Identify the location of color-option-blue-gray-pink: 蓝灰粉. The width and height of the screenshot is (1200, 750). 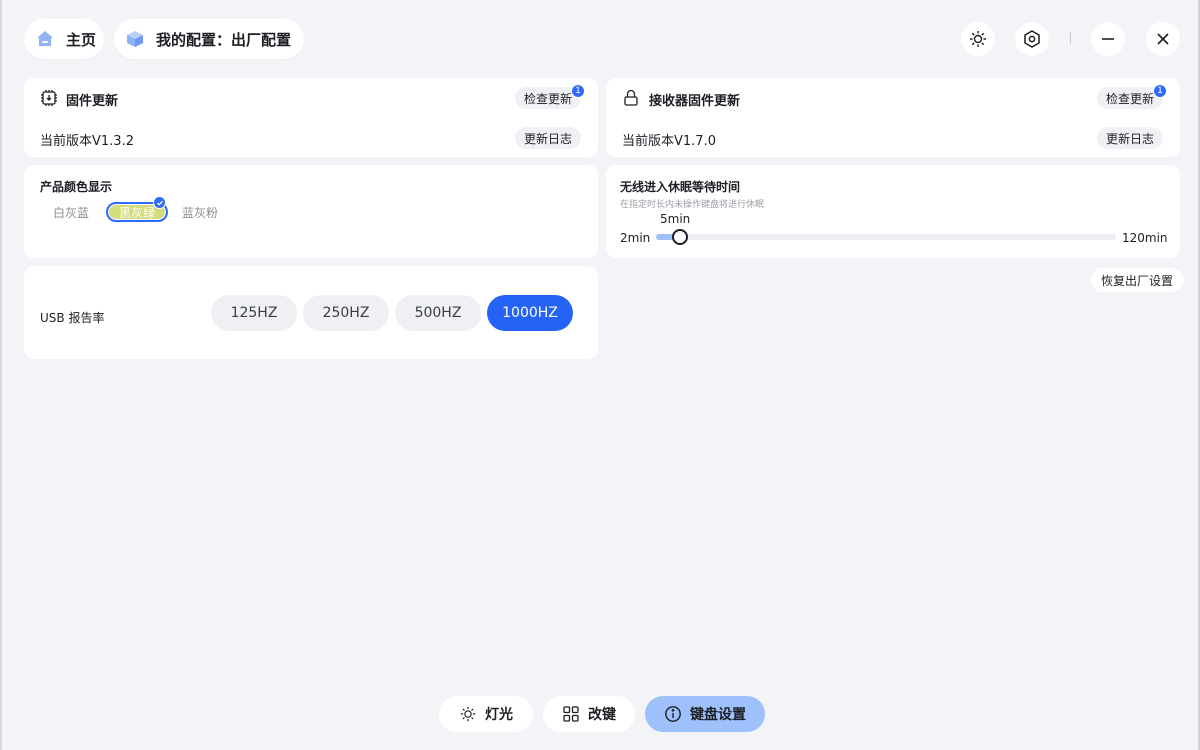
(200, 212).